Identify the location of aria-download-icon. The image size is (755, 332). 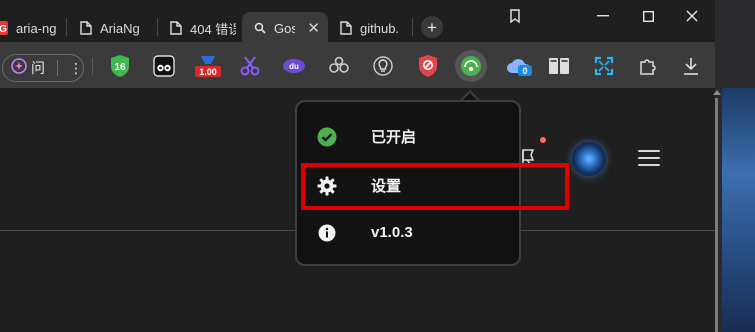
(471, 66).